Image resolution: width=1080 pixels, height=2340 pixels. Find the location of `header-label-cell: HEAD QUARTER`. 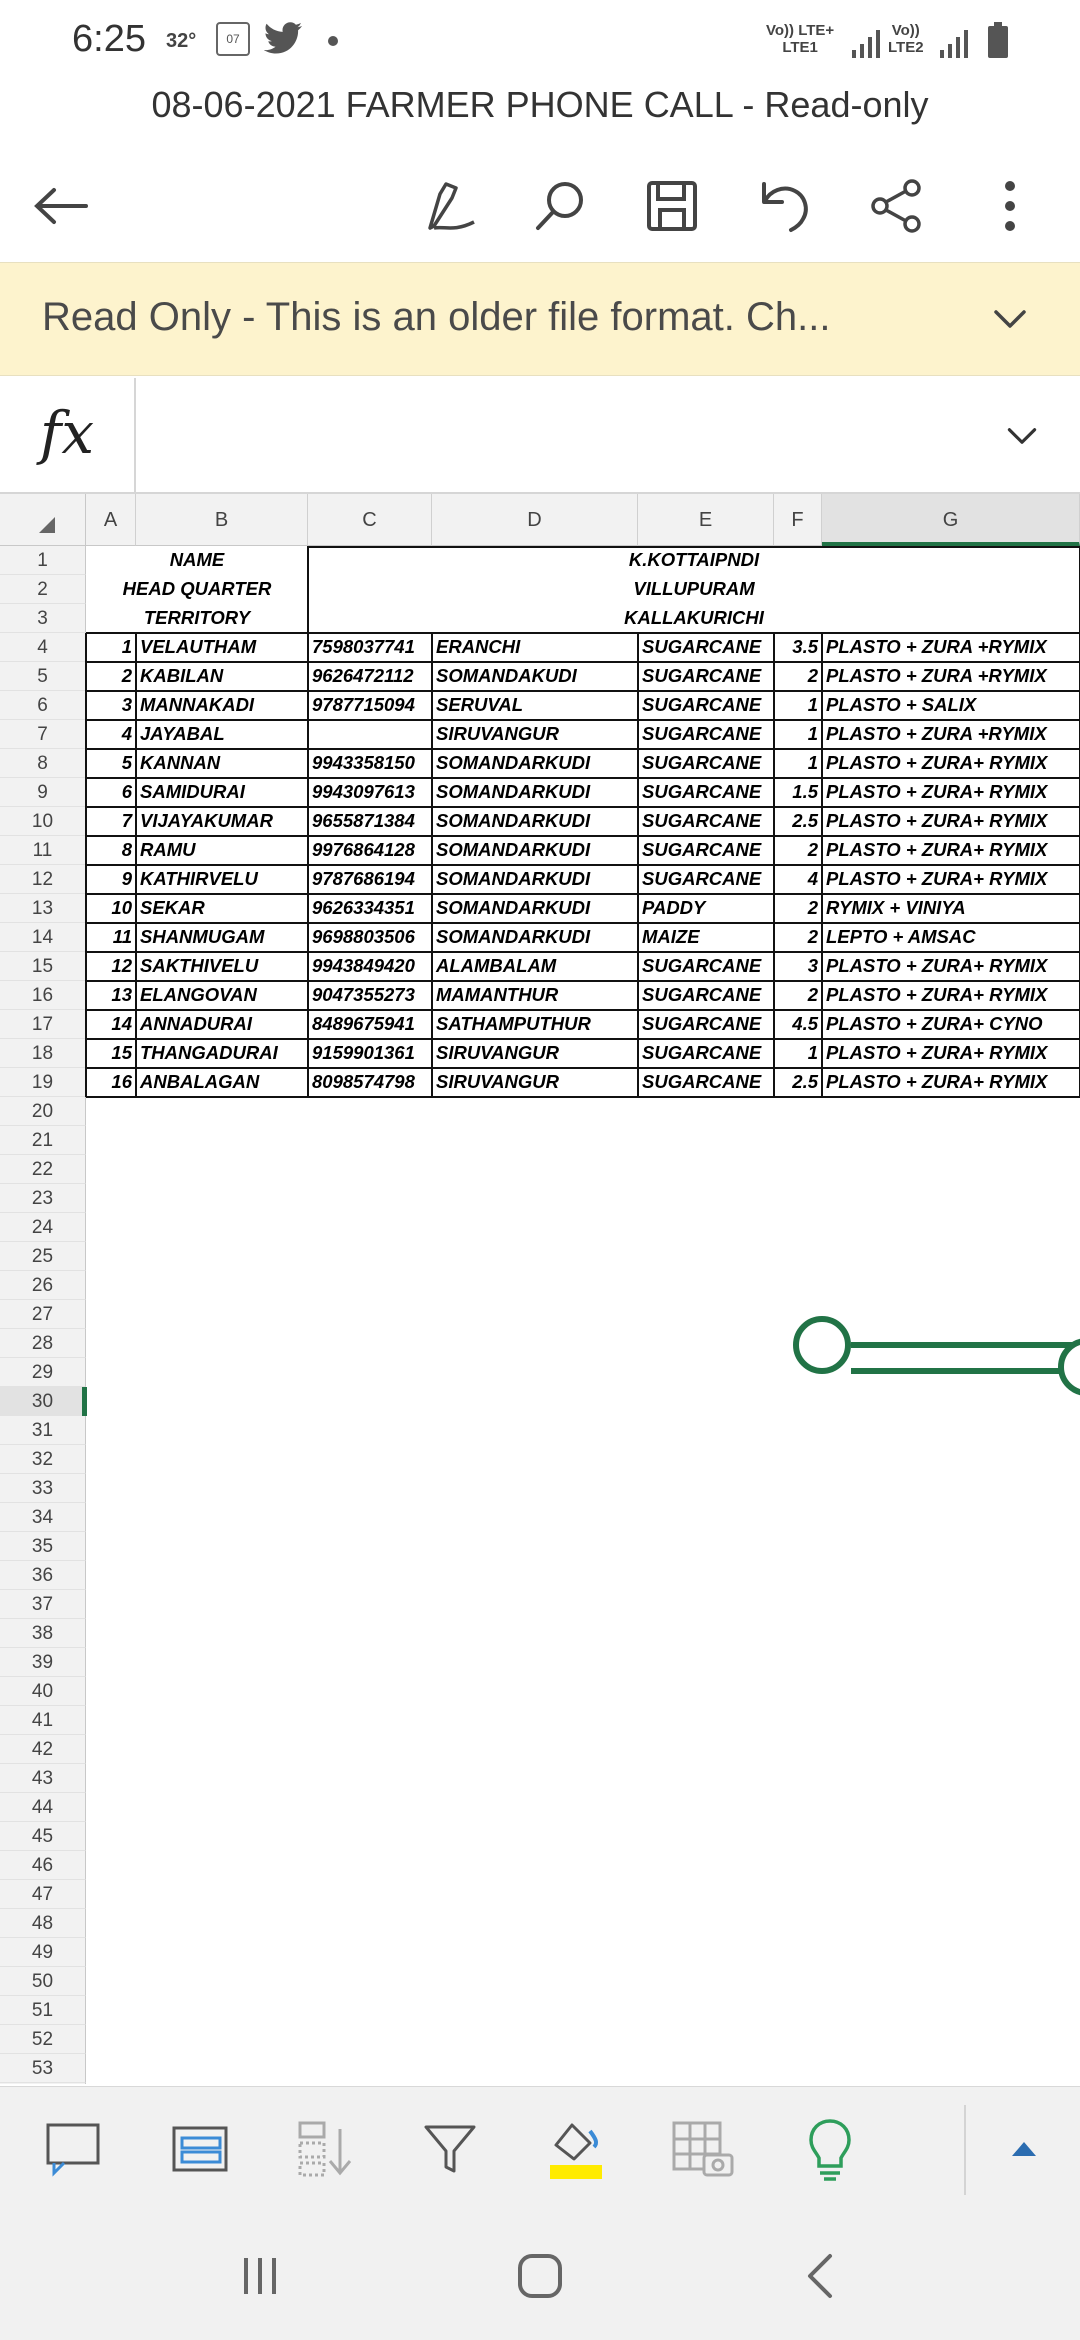

header-label-cell: HEAD QUARTER is located at coordinates (197, 589).